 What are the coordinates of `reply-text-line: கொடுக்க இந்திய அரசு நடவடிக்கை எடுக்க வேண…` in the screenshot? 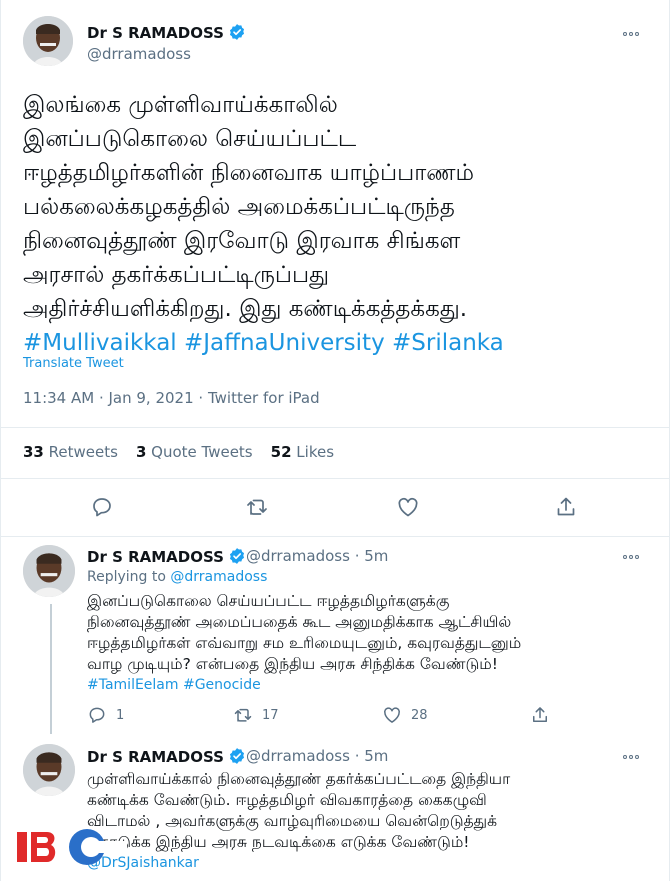 It's located at (278, 842).